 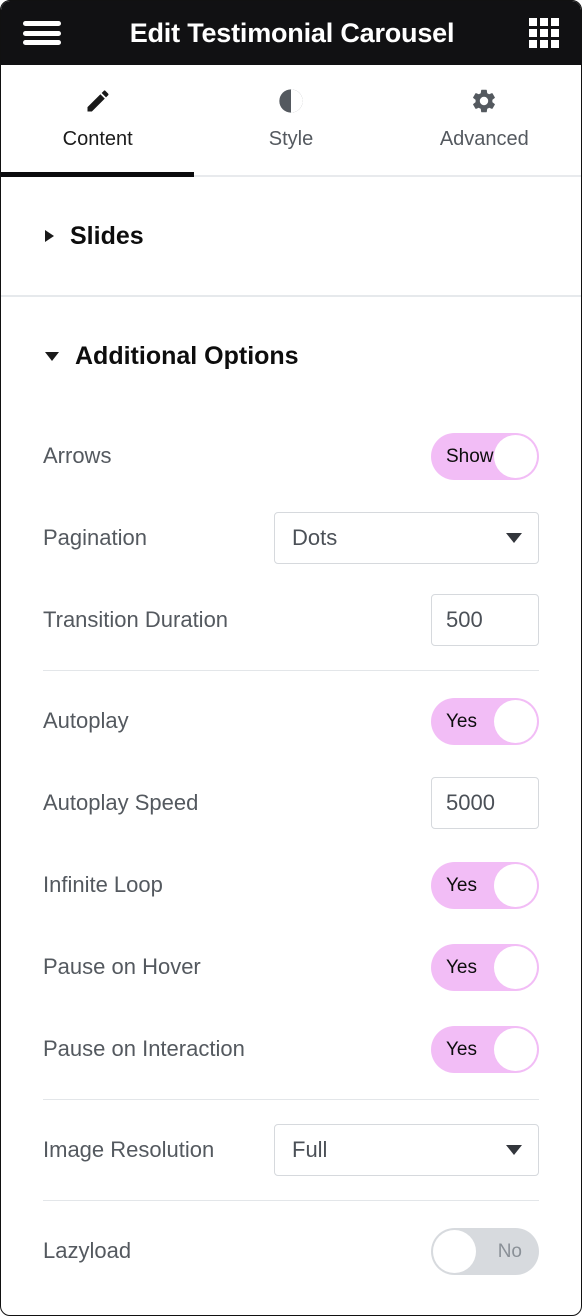 What do you see at coordinates (509, 1251) in the screenshot?
I see `lazyload-toggle-state: No` at bounding box center [509, 1251].